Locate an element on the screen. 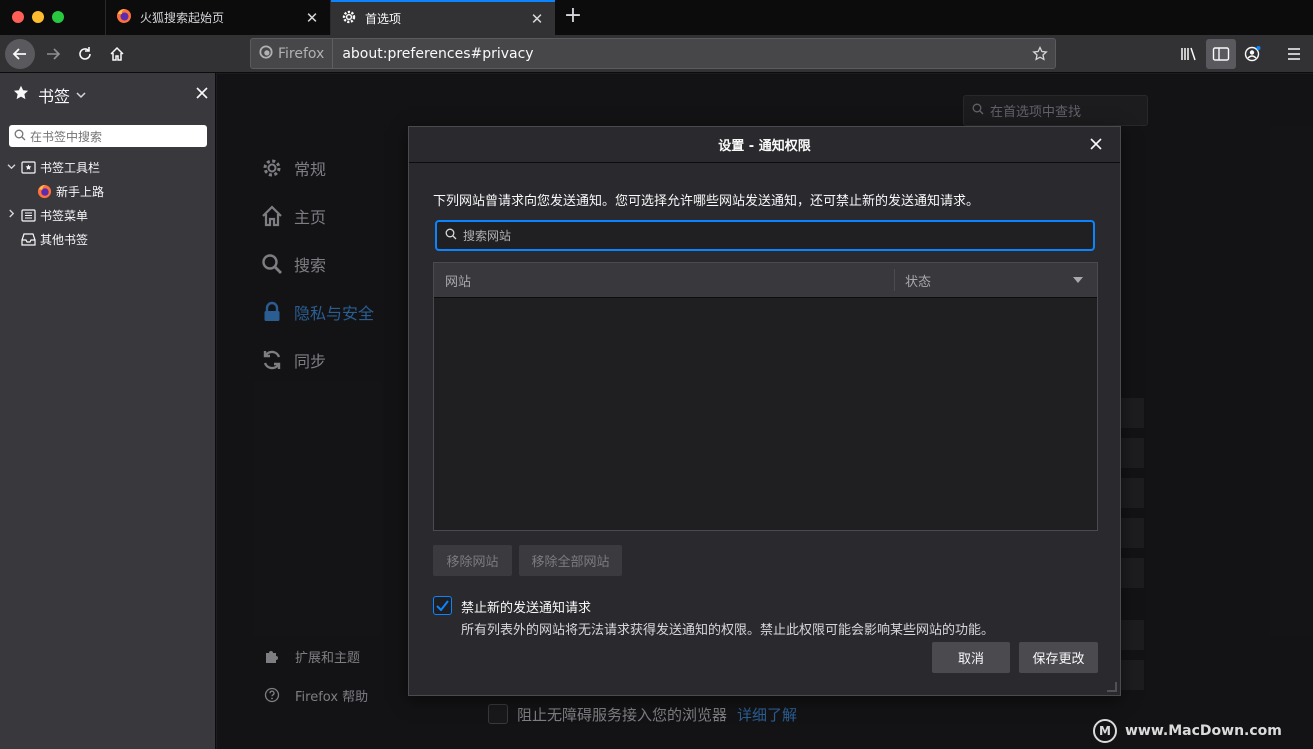  arrow-right-icon is located at coordinates (54, 54).